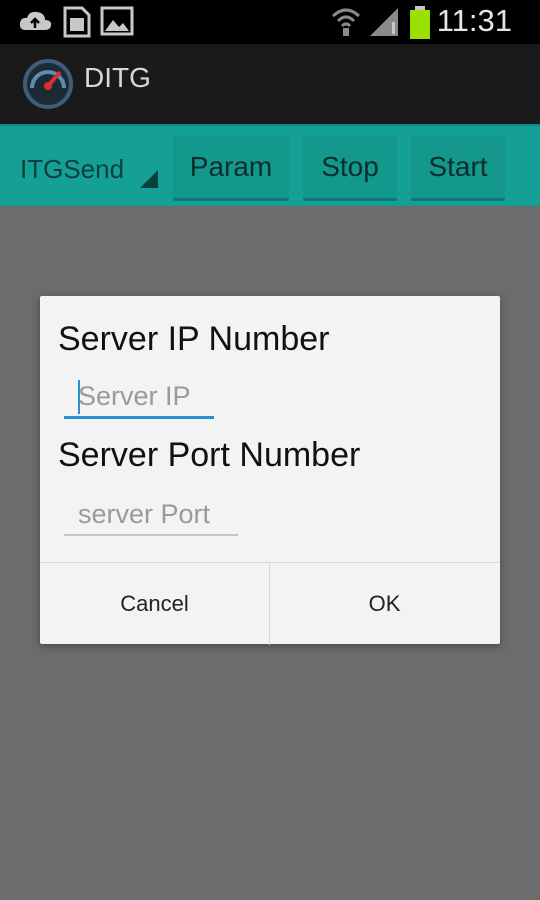 Image resolution: width=540 pixels, height=900 pixels. I want to click on status-bar: 11:31, so click(270, 22).